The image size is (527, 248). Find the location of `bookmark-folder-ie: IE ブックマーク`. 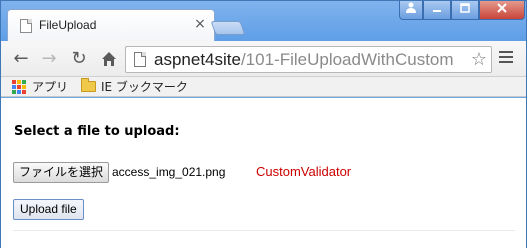

bookmark-folder-ie: IE ブックマーク is located at coordinates (134, 86).